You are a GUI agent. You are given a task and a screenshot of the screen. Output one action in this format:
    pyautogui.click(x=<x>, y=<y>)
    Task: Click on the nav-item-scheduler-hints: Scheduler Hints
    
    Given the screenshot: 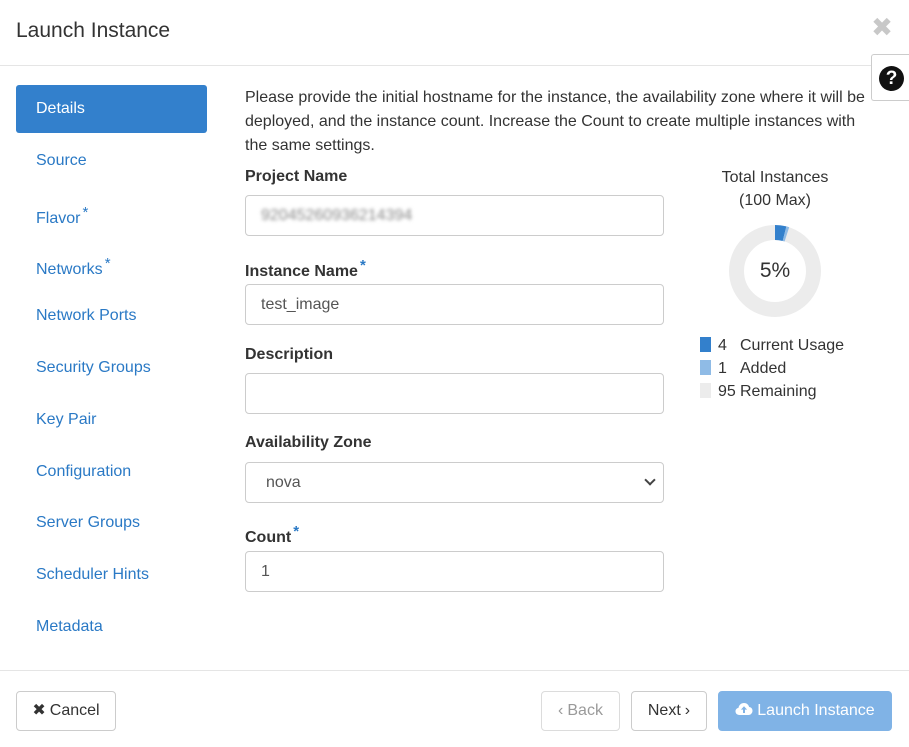 What is the action you would take?
    pyautogui.click(x=111, y=574)
    